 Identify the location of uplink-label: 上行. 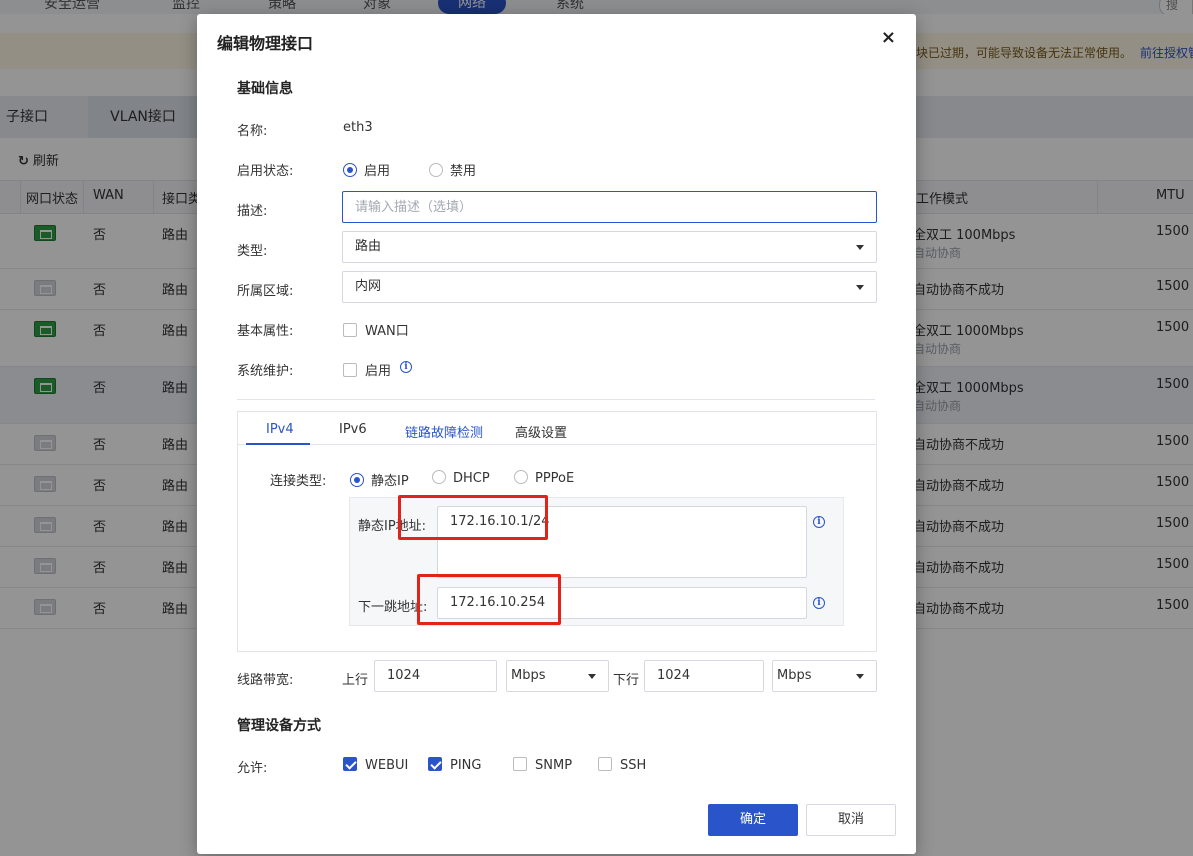
(355, 680).